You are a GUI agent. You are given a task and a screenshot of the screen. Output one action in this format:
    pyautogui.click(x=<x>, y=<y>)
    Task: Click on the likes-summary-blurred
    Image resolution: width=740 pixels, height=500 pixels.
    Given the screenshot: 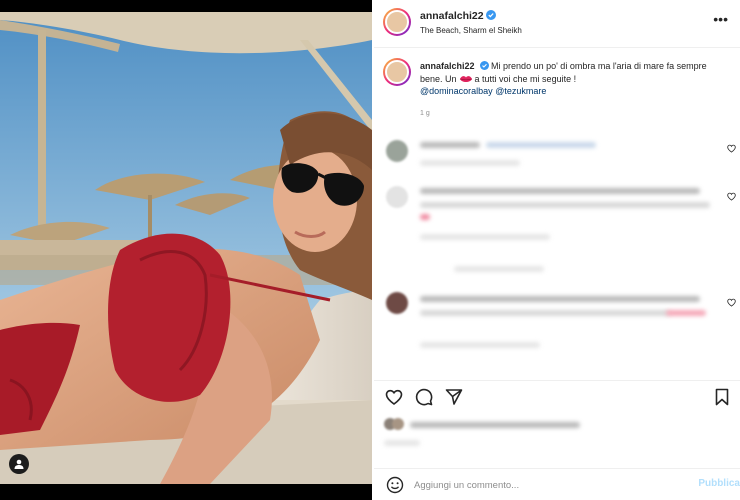 What is the action you would take?
    pyautogui.click(x=484, y=425)
    